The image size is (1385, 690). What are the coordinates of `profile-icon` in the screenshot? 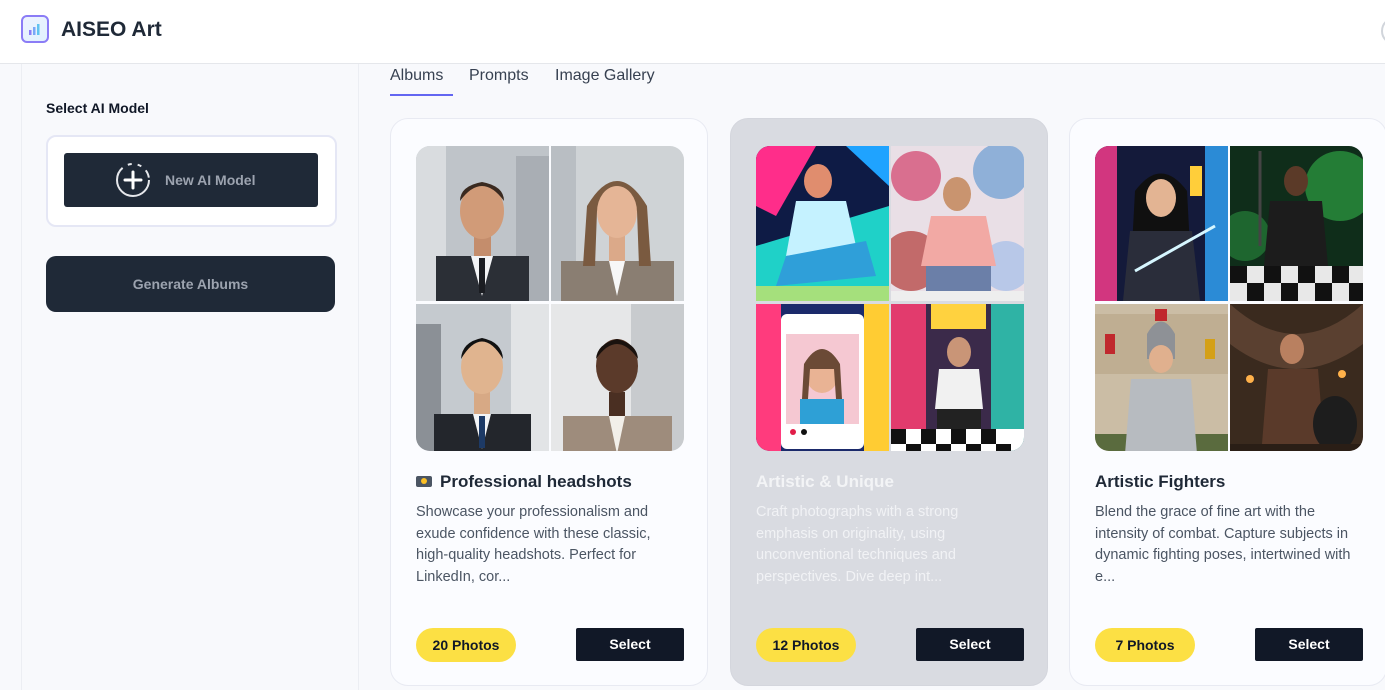 It's located at (1383, 31).